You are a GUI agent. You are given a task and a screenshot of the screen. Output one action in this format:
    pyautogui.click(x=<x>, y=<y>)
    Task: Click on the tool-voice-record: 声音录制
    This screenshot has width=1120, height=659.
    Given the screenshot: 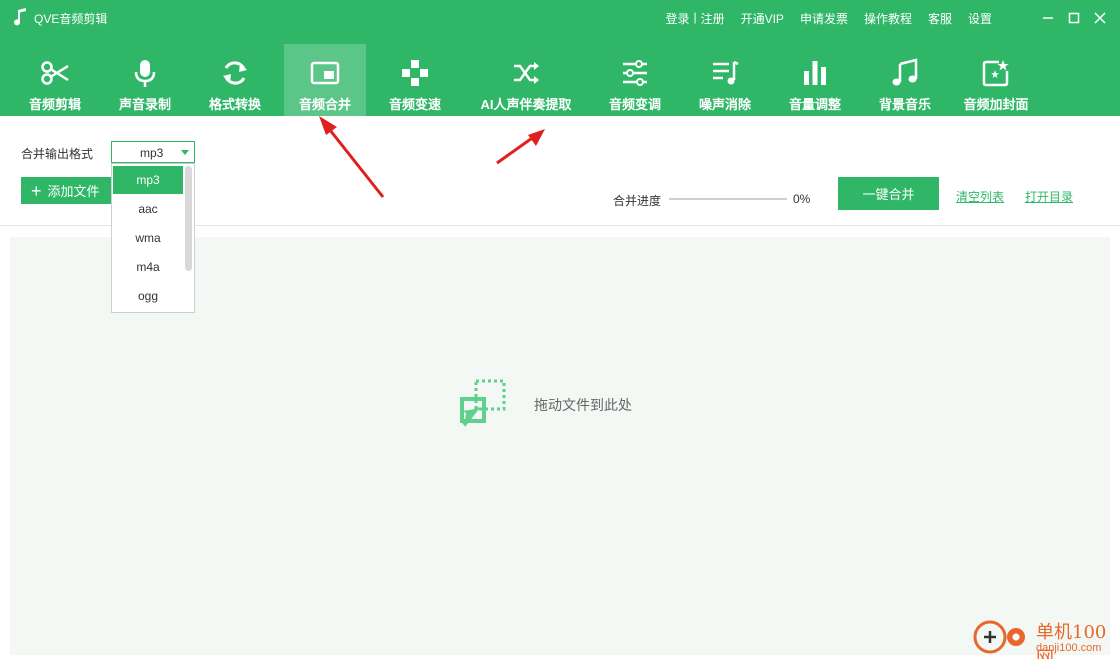 What is the action you would take?
    pyautogui.click(x=145, y=80)
    